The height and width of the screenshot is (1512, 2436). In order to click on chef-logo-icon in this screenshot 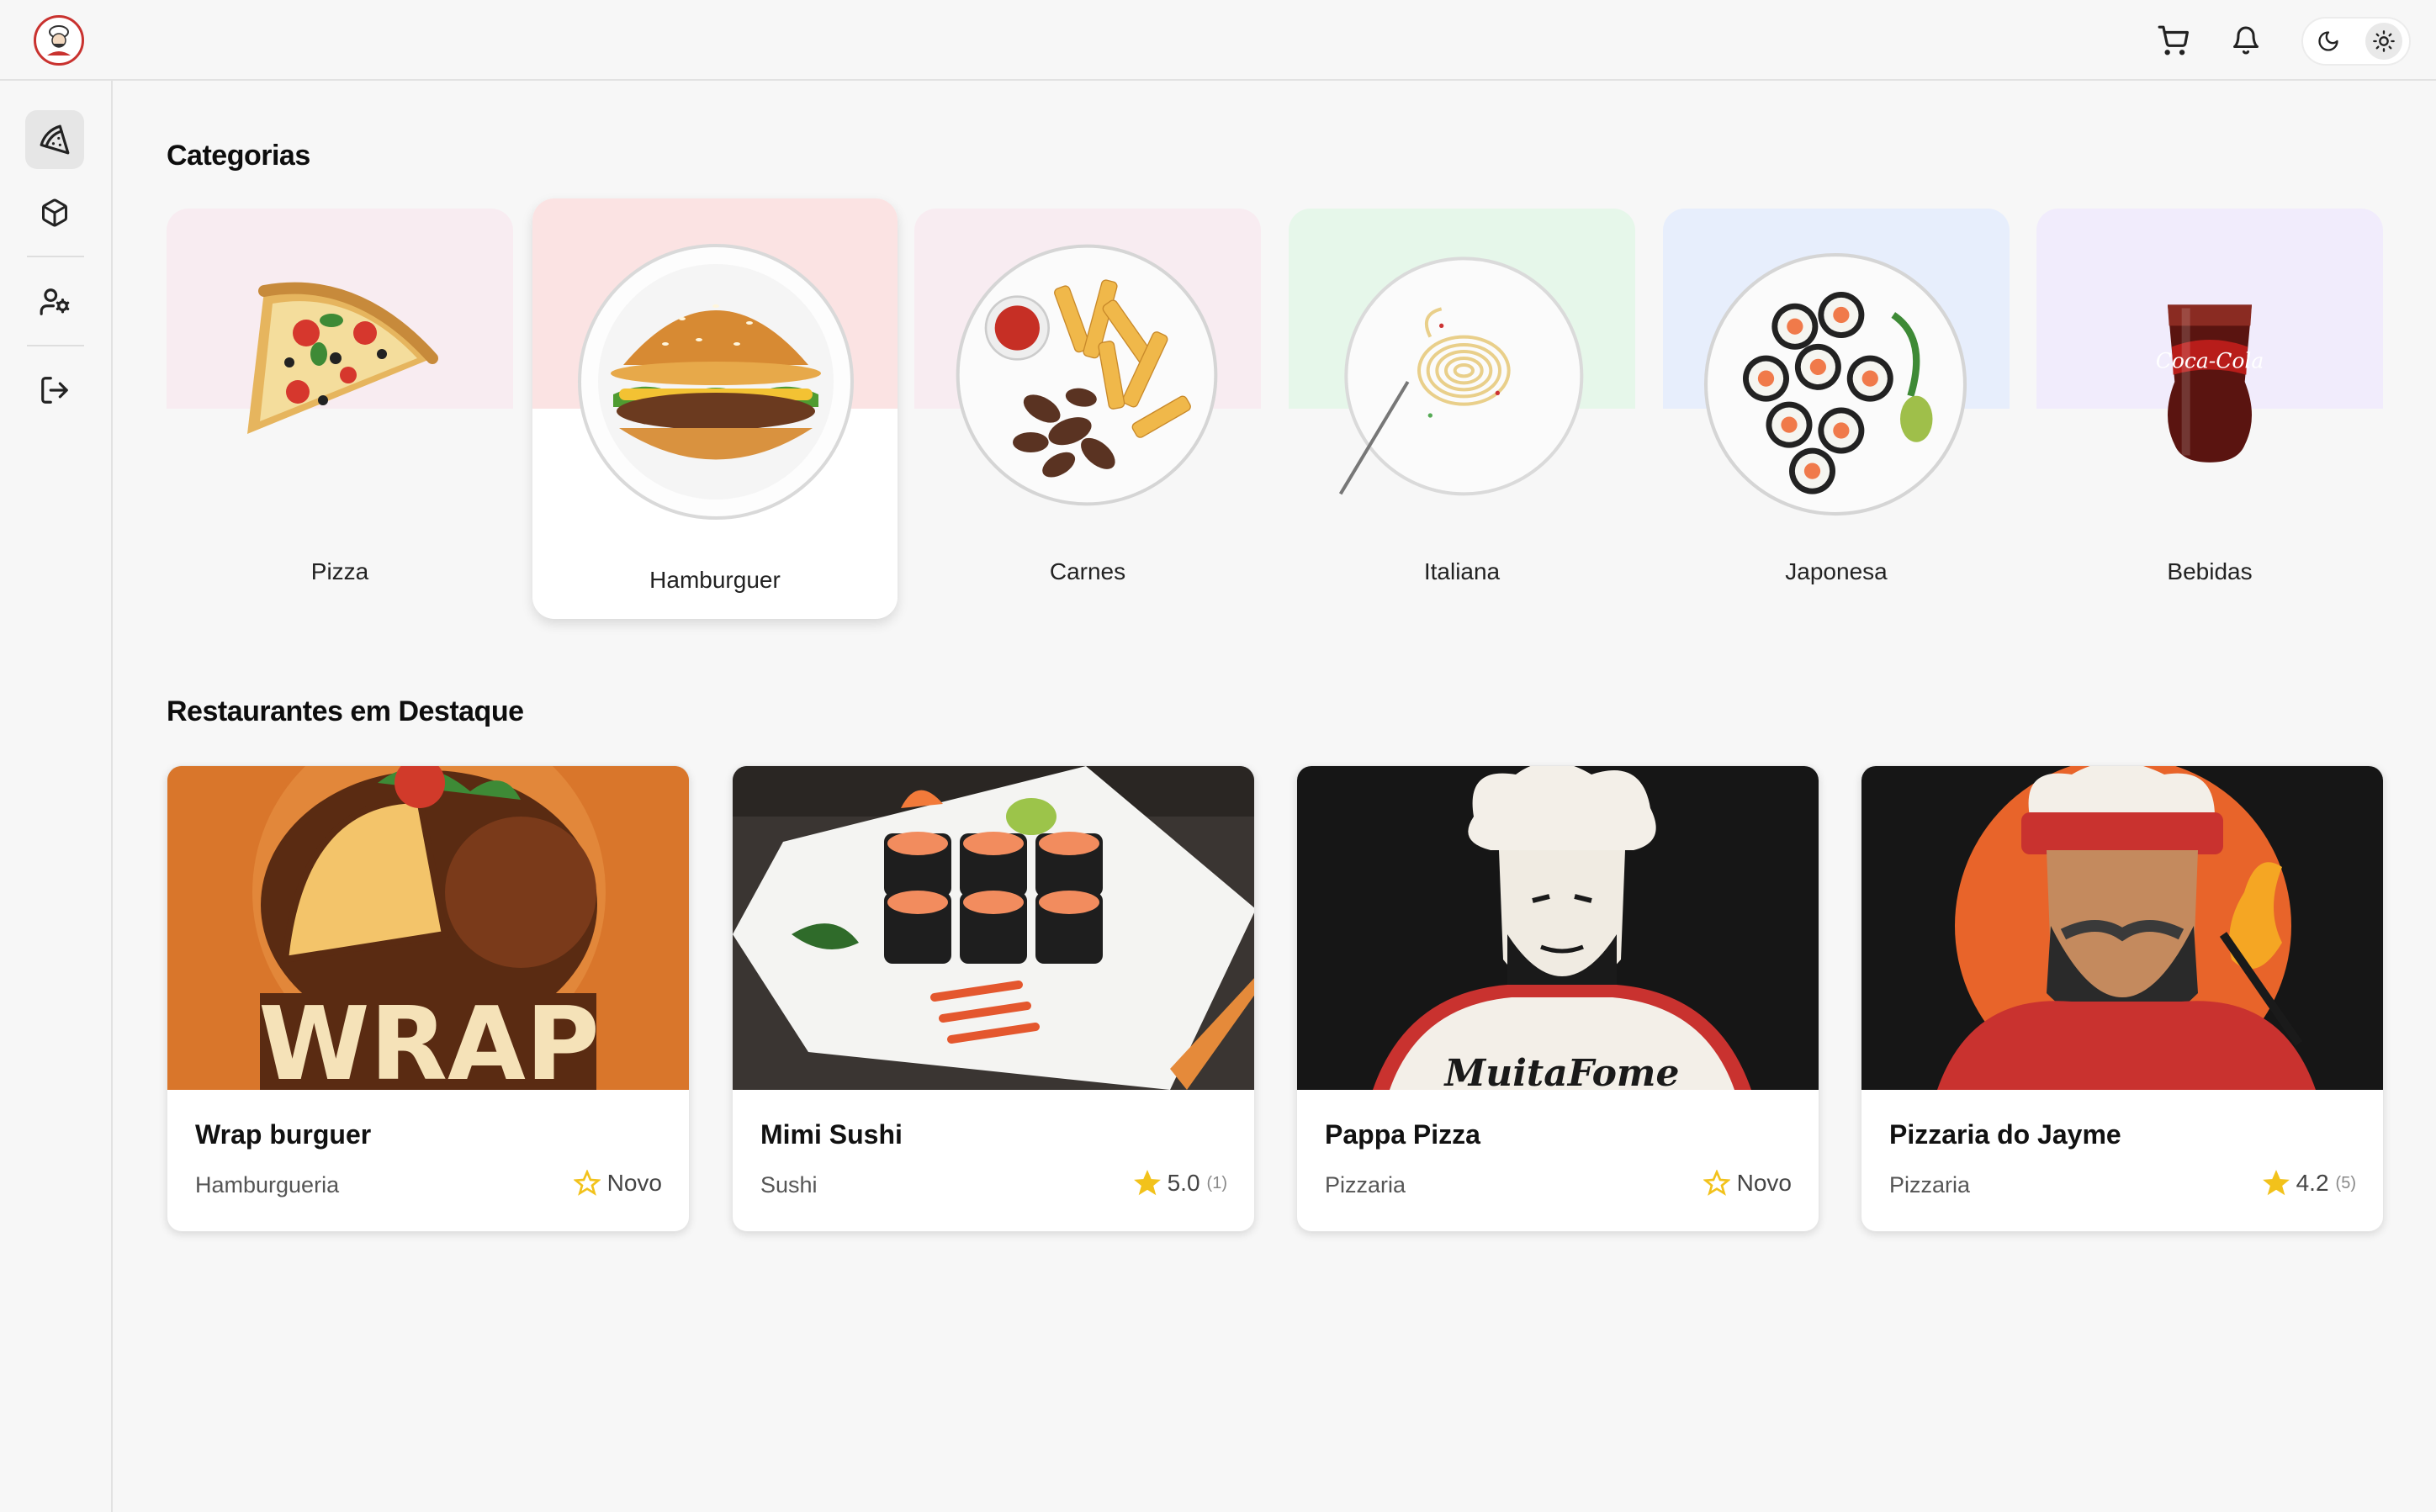, I will do `click(59, 40)`.